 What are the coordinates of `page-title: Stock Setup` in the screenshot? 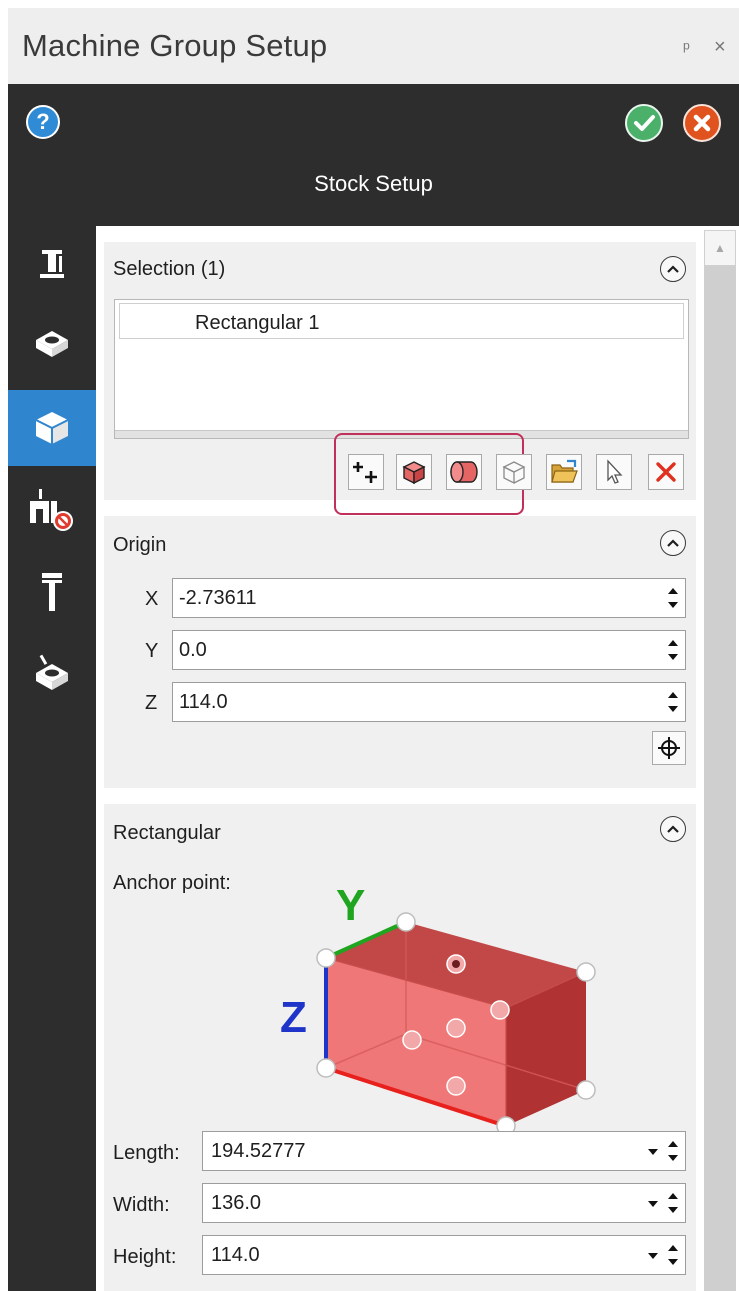 It's located at (373, 183).